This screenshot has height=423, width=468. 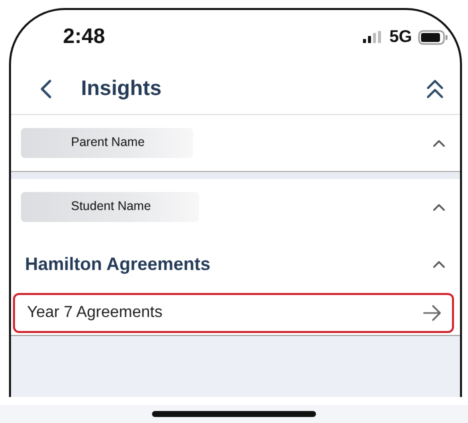 I want to click on network-label: 5G, so click(x=400, y=37).